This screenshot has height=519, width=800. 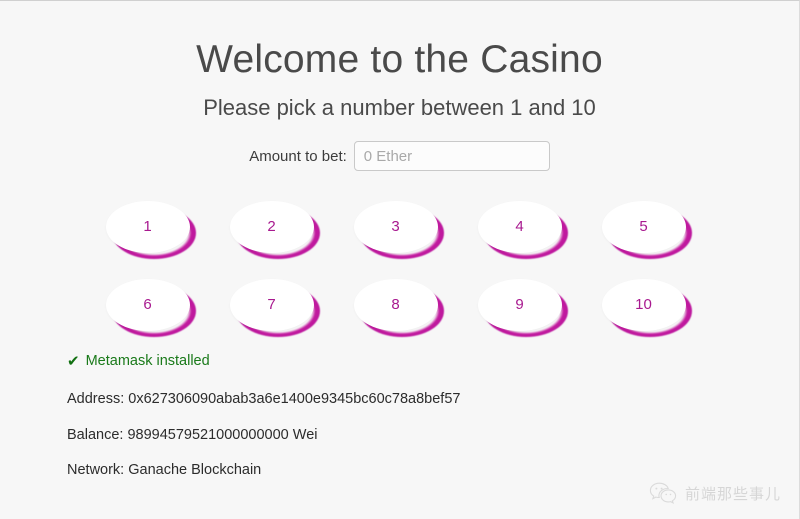 I want to click on wallet-balance: Balance: 98994579521000000000 Wei, so click(x=192, y=434).